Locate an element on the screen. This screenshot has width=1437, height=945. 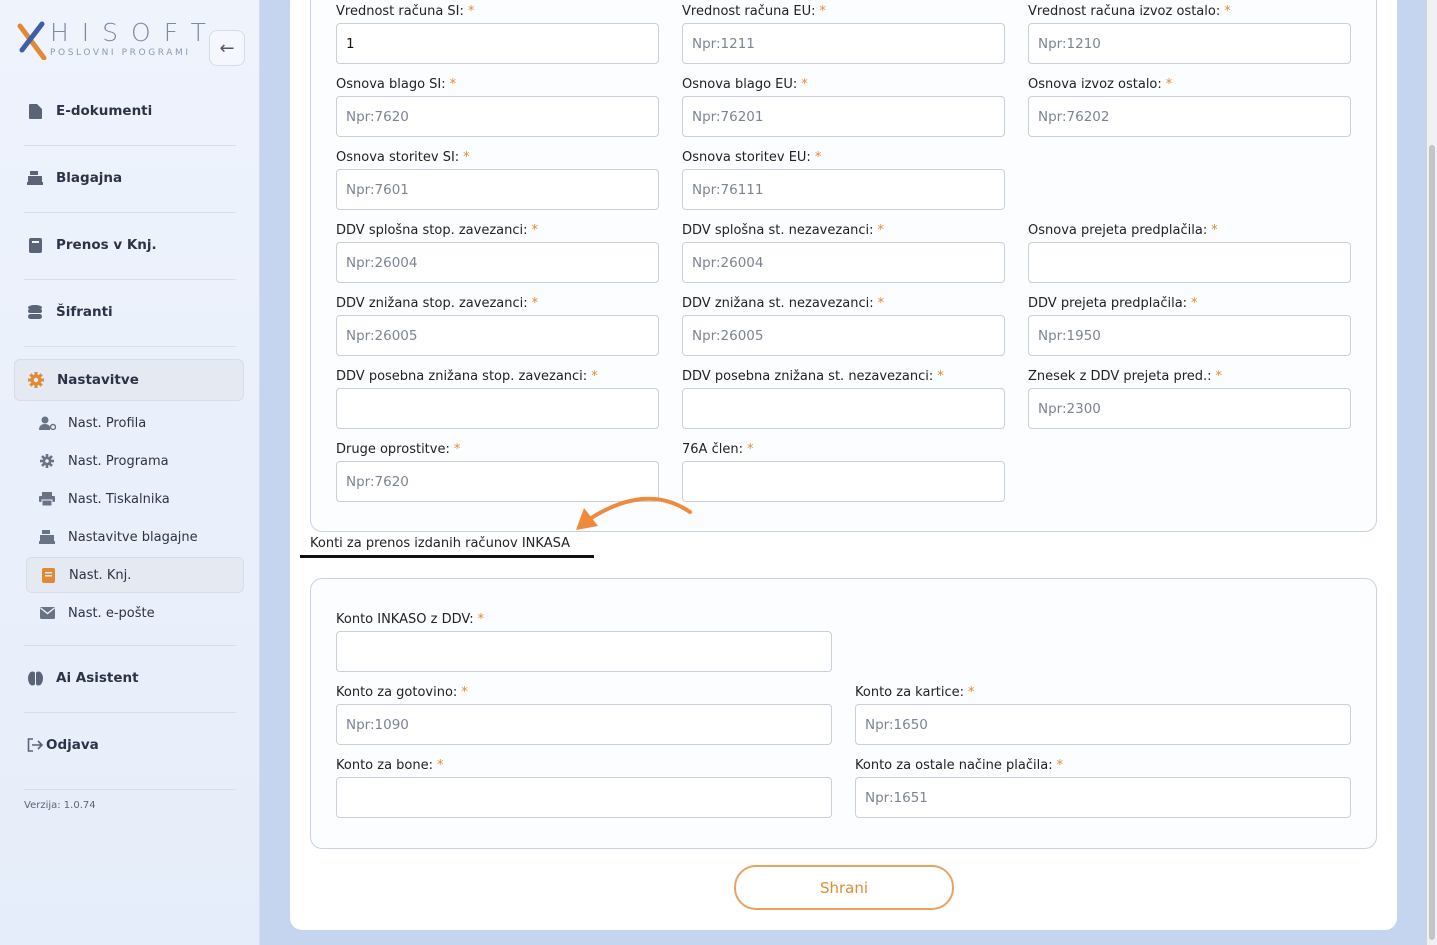
osnova-blago-eu-input is located at coordinates (843, 116).